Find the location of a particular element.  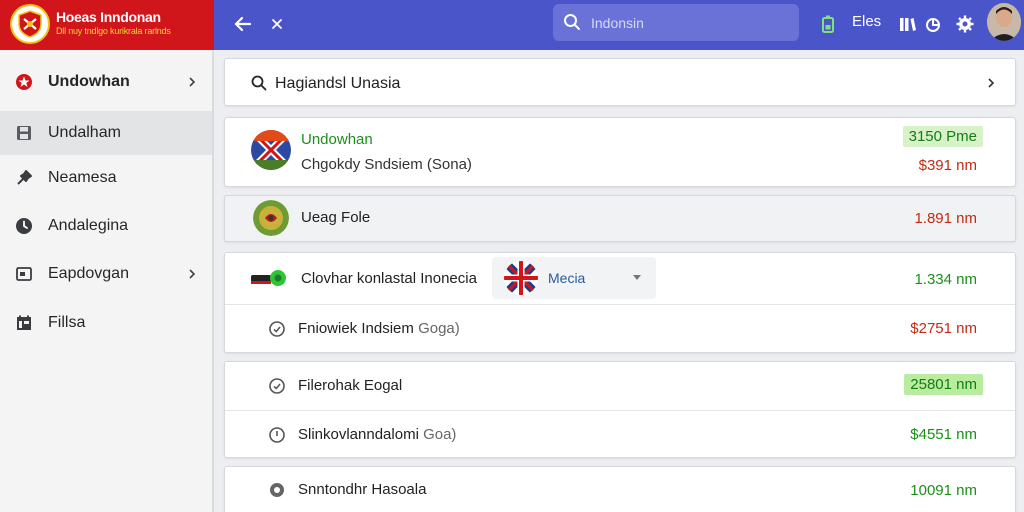

sidebar-item-label: Neamesa is located at coordinates (82, 177).